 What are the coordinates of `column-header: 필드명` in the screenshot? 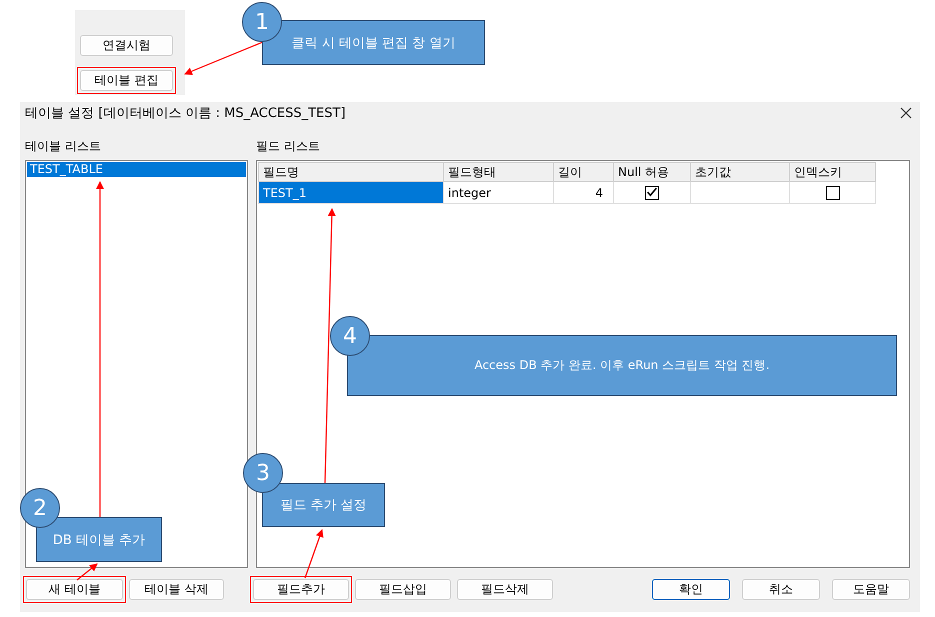 It's located at (351, 172).